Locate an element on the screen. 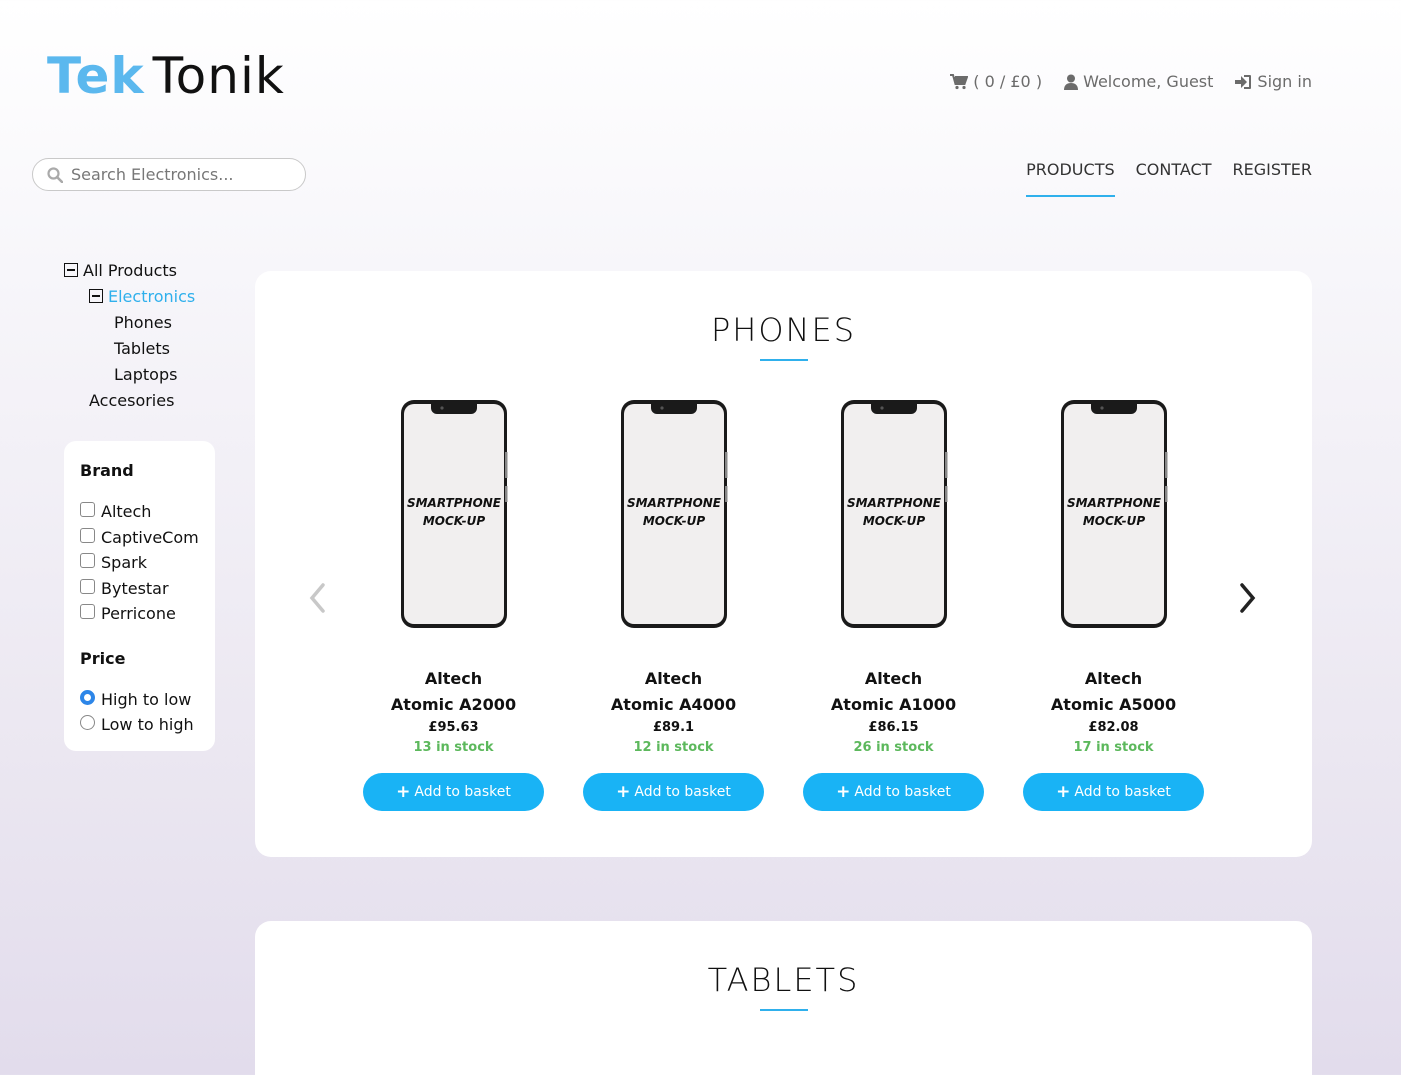  logo-tek: Tek is located at coordinates (96, 76).